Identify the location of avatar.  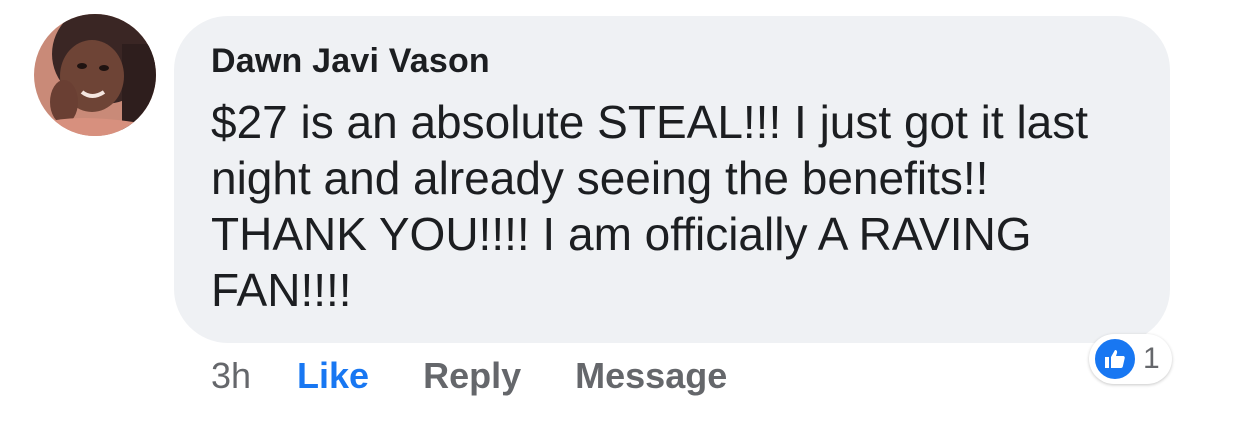
(95, 75).